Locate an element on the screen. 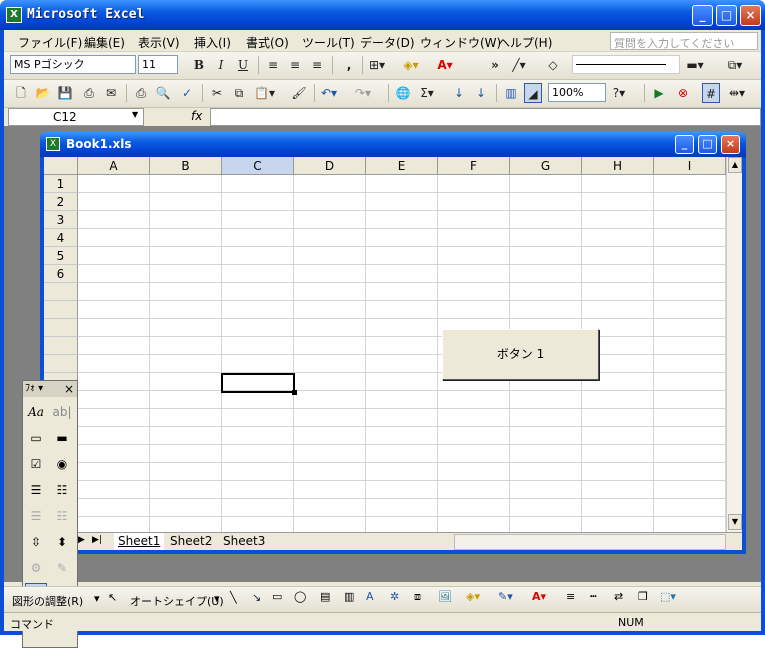 The width and height of the screenshot is (765, 648). run-macro-icon: ▶ is located at coordinates (659, 93).